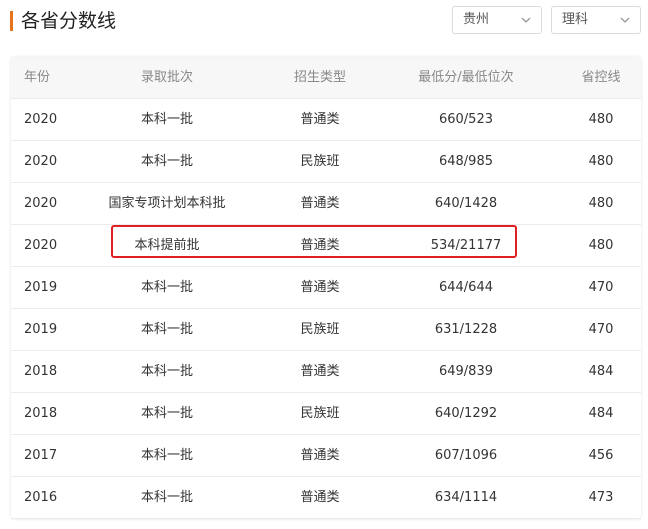 This screenshot has width=648, height=529. Describe the element at coordinates (166, 77) in the screenshot. I see `column-header-batch: 录取批次` at that location.